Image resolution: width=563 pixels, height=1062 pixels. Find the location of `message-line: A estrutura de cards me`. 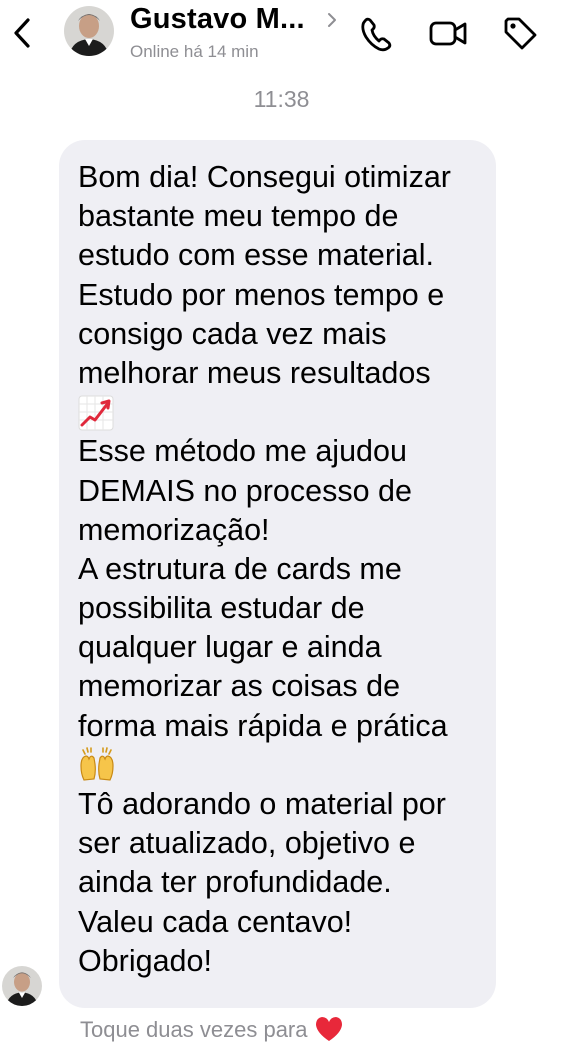

message-line: A estrutura de cards me is located at coordinates (240, 568).